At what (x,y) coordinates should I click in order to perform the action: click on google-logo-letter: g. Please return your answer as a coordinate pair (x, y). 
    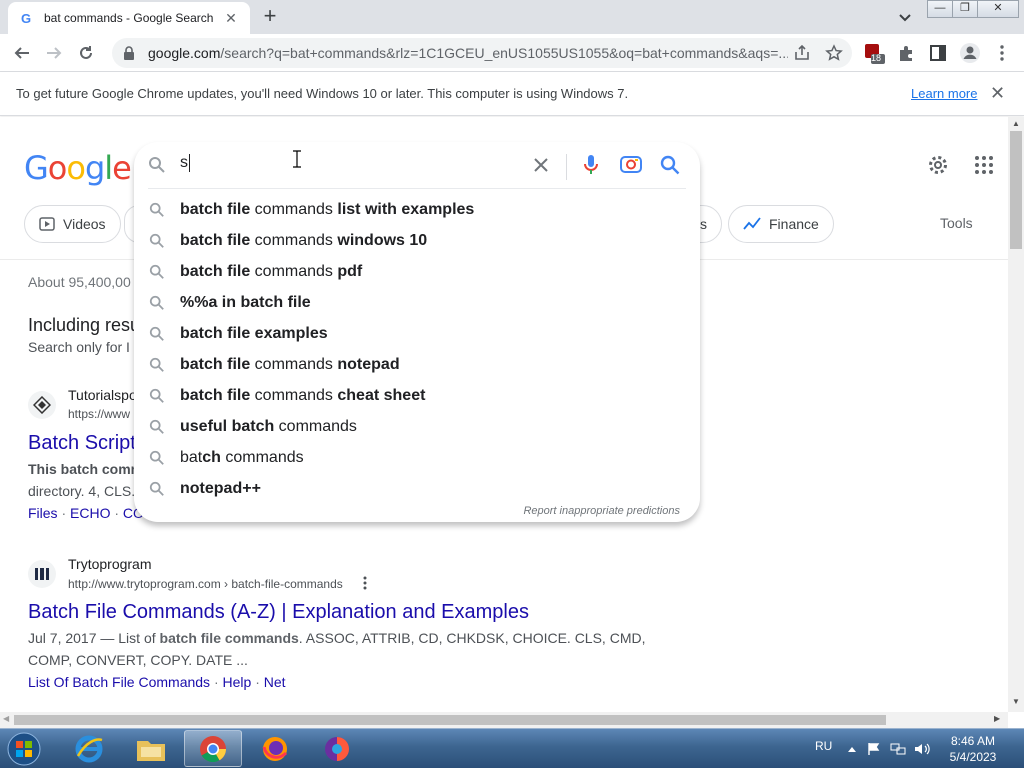
    Looking at the image, I should click on (94, 168).